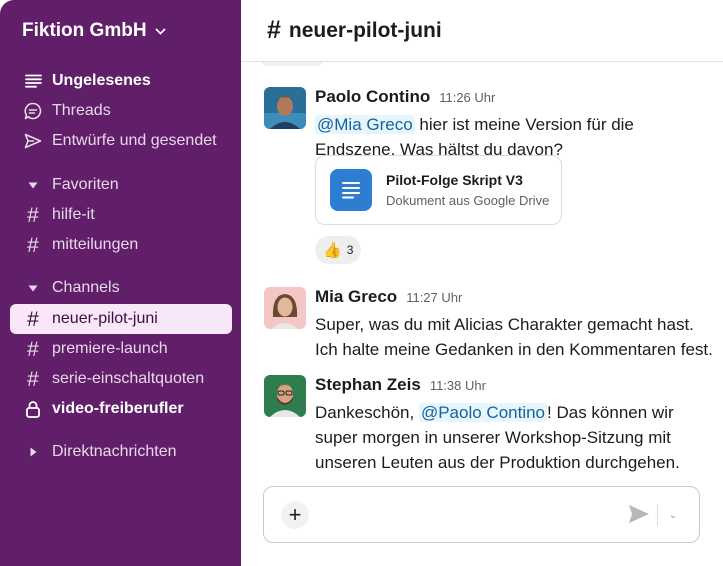 The width and height of the screenshot is (723, 566). Describe the element at coordinates (134, 140) in the screenshot. I see `sidebar-item-label: Entwürfe und gesendet` at that location.